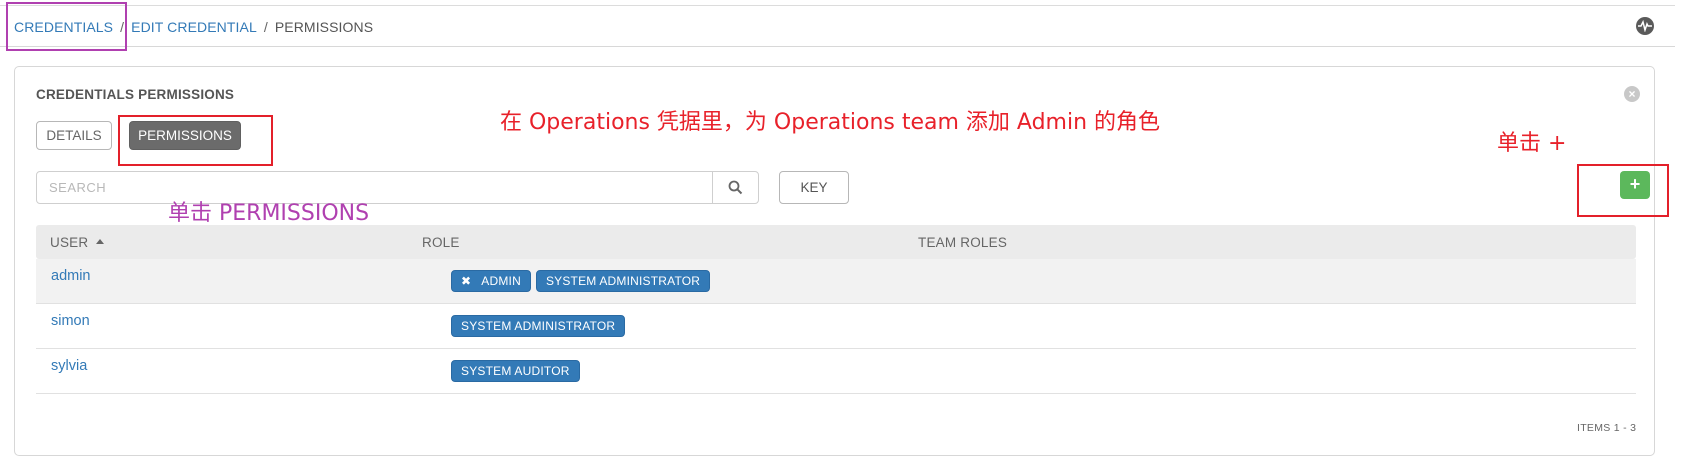 The image size is (1685, 457). I want to click on table-row: admin ✖ ADMIN SYSTEM ADMINISTRATOR, so click(836, 281).